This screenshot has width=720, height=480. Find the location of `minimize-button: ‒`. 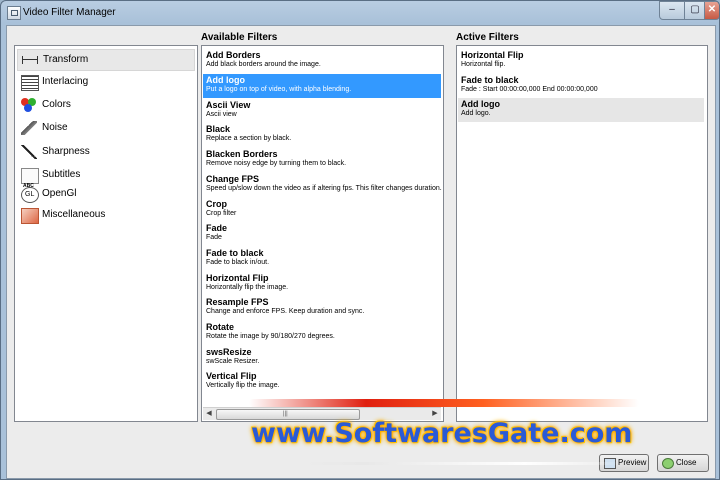

minimize-button: ‒ is located at coordinates (672, 10).